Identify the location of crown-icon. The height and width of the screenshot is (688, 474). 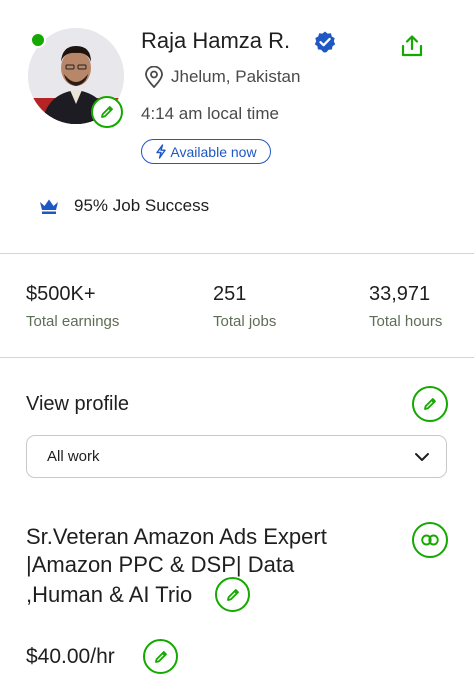
(49, 206).